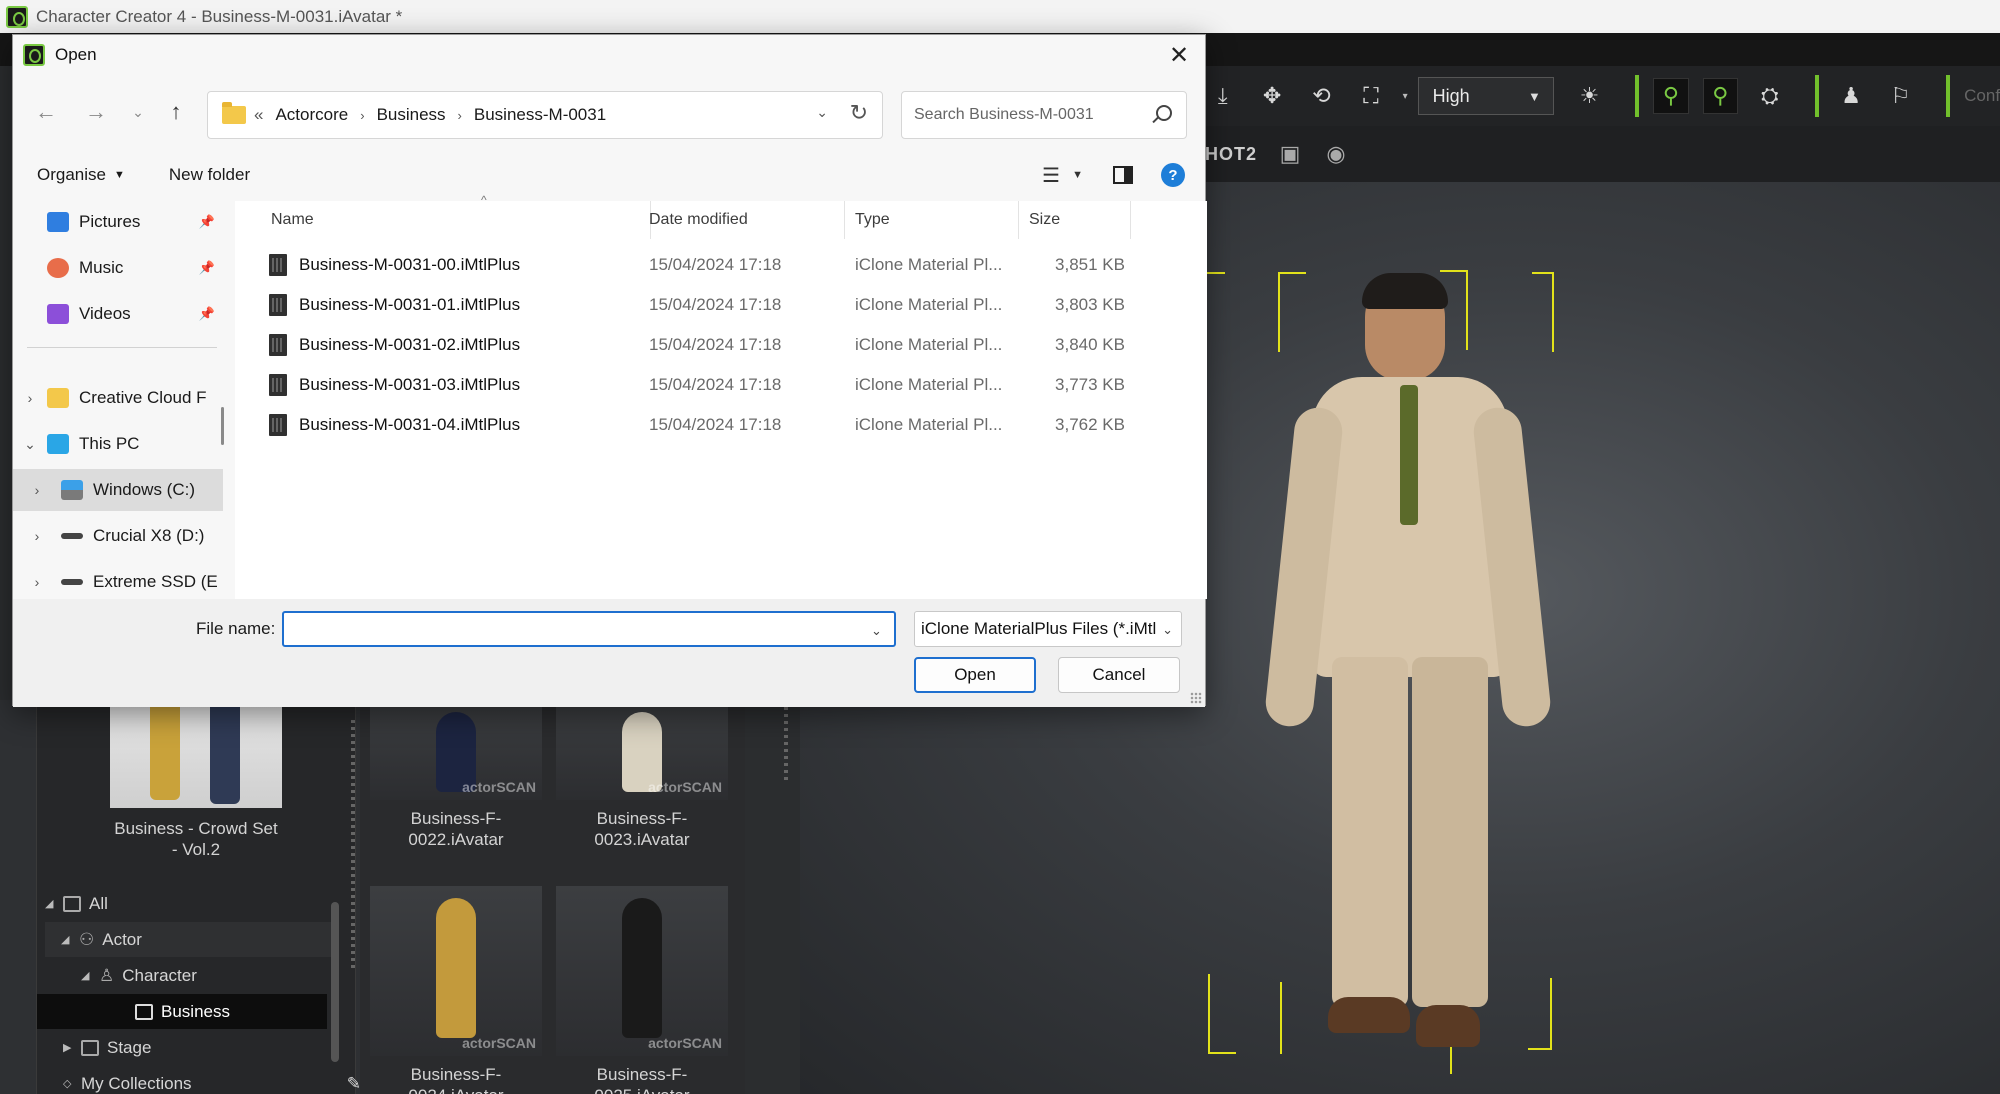 This screenshot has width=2000, height=1094. Describe the element at coordinates (1336, 154) in the screenshot. I see `head-icon: ◉` at that location.